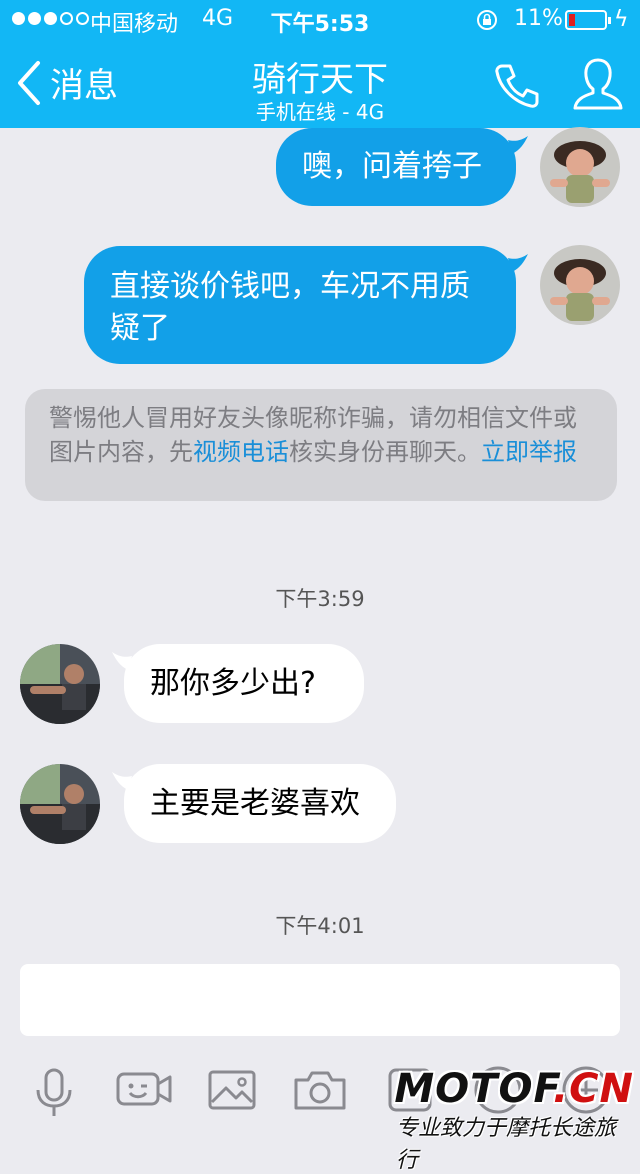 This screenshot has height=1174, width=640. Describe the element at coordinates (588, 20) in the screenshot. I see `battery-icon` at that location.